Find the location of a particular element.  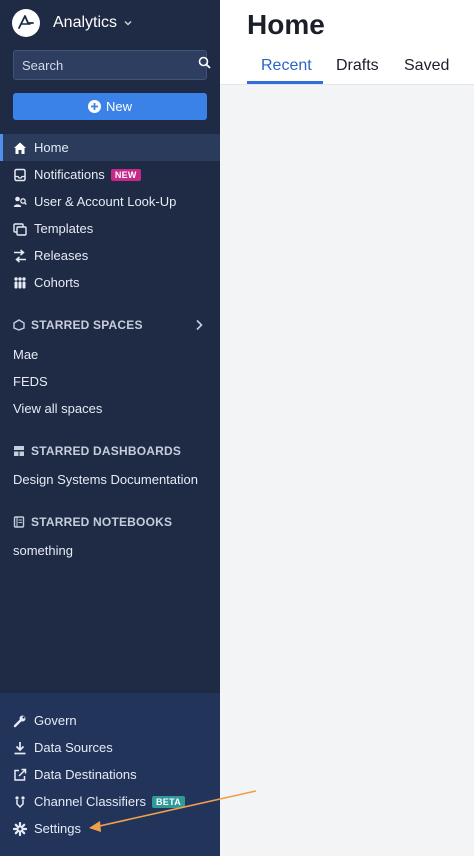

sidebar-item-data-destinations: Data Destinations is located at coordinates (110, 774).